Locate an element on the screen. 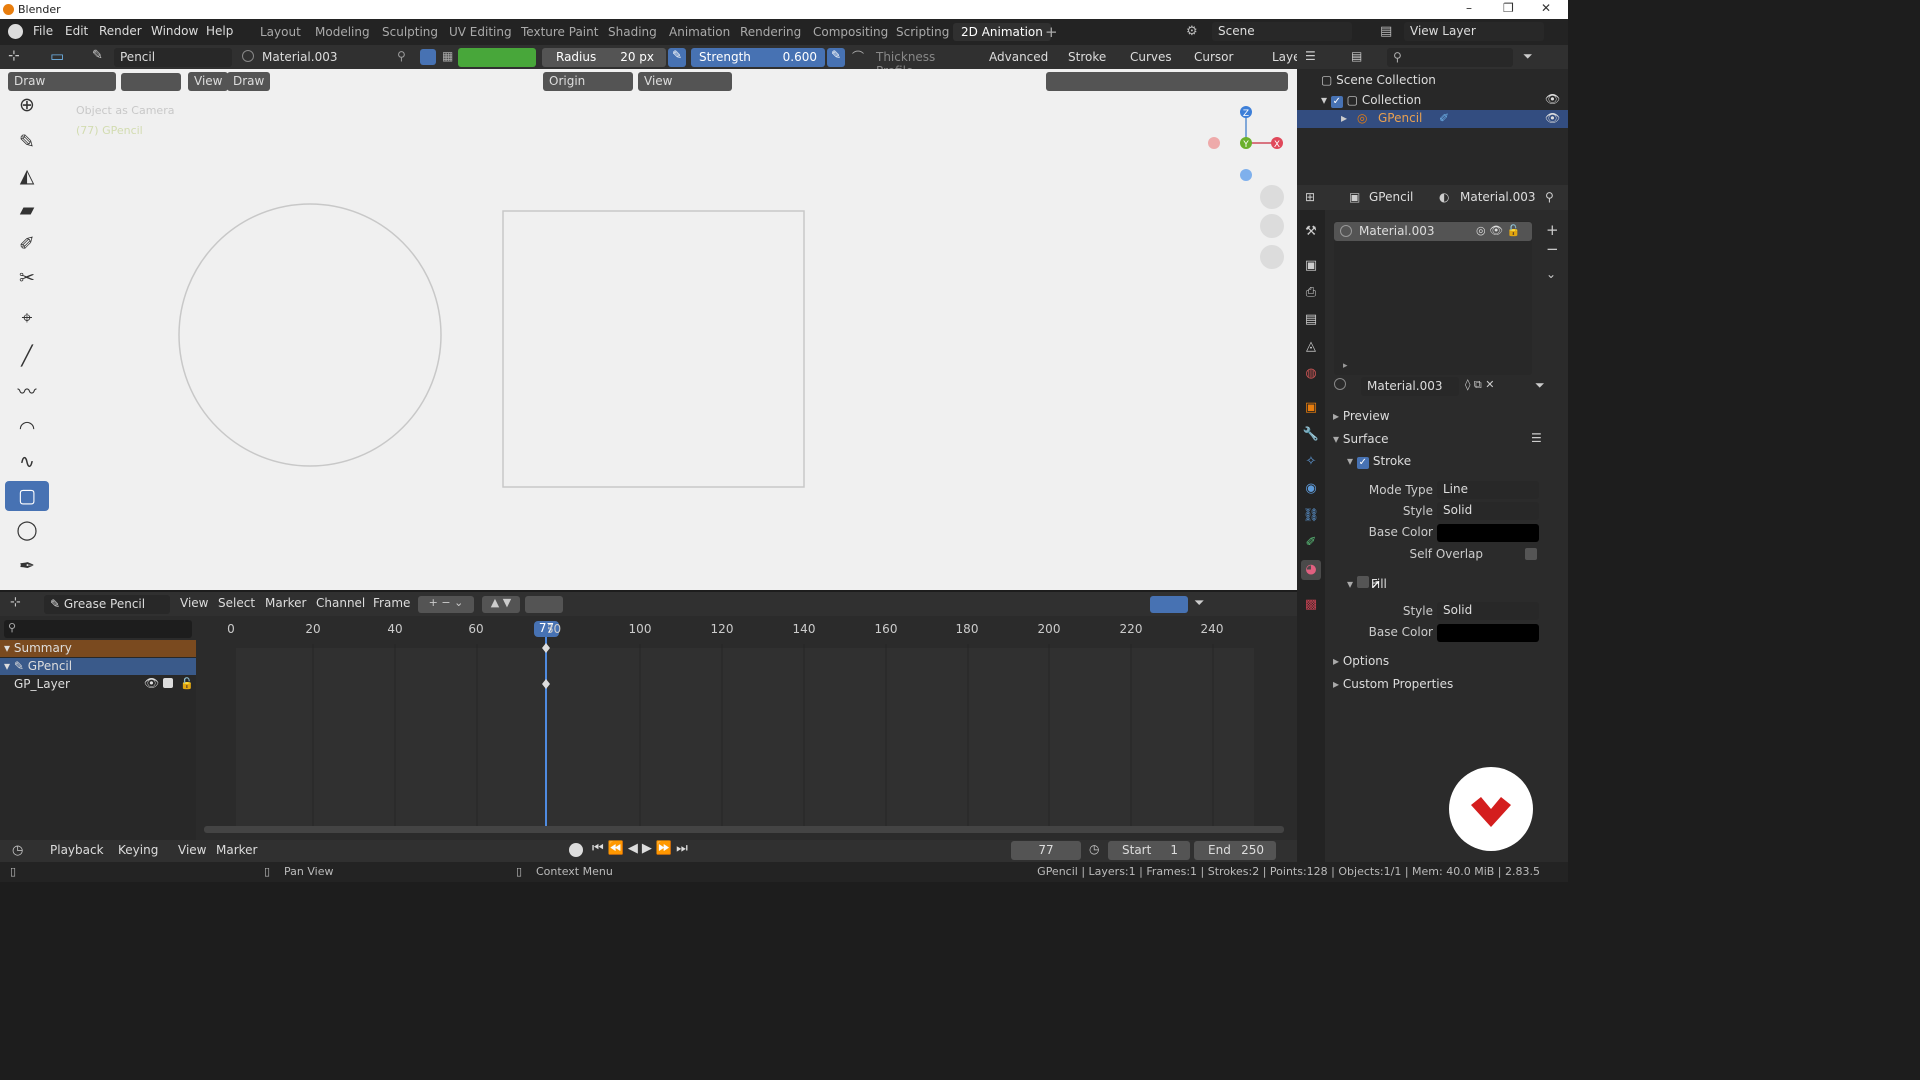 This screenshot has height=1080, width=1920. layer-dropdown: Laye is located at coordinates (1281, 57).